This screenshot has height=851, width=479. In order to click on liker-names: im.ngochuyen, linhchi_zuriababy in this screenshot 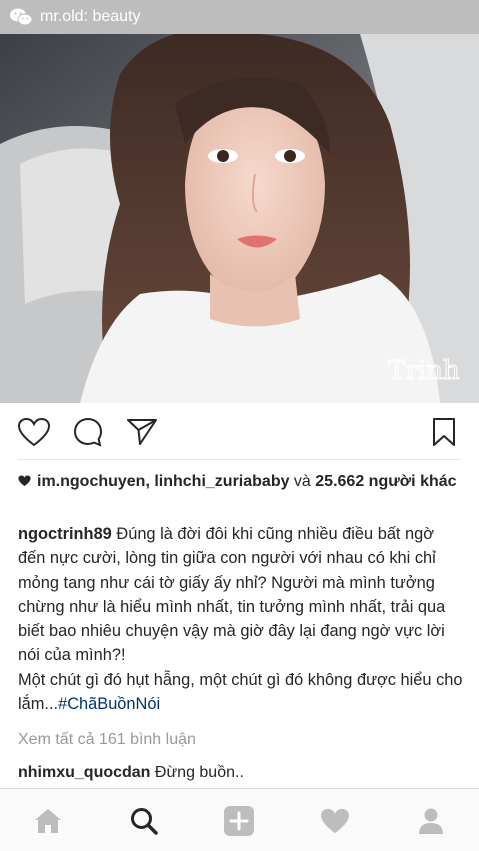, I will do `click(163, 481)`.